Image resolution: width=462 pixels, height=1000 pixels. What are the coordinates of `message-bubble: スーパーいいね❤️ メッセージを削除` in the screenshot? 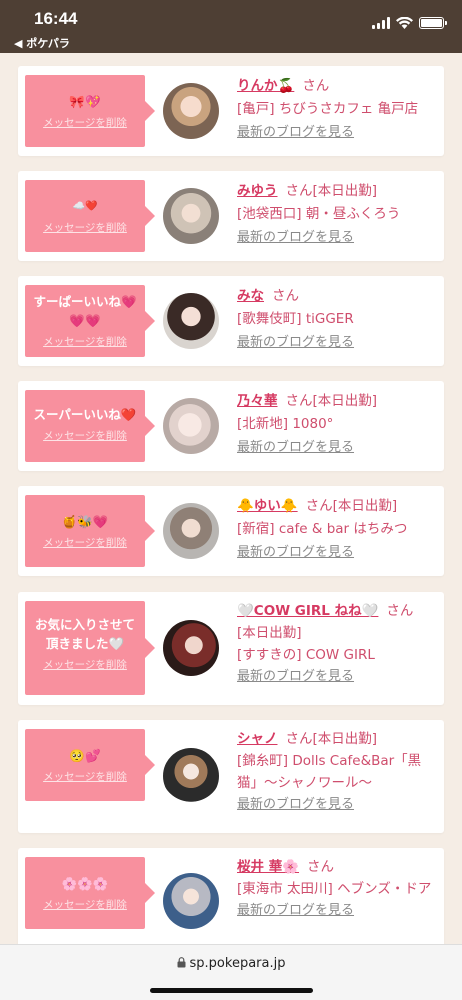 It's located at (90, 426).